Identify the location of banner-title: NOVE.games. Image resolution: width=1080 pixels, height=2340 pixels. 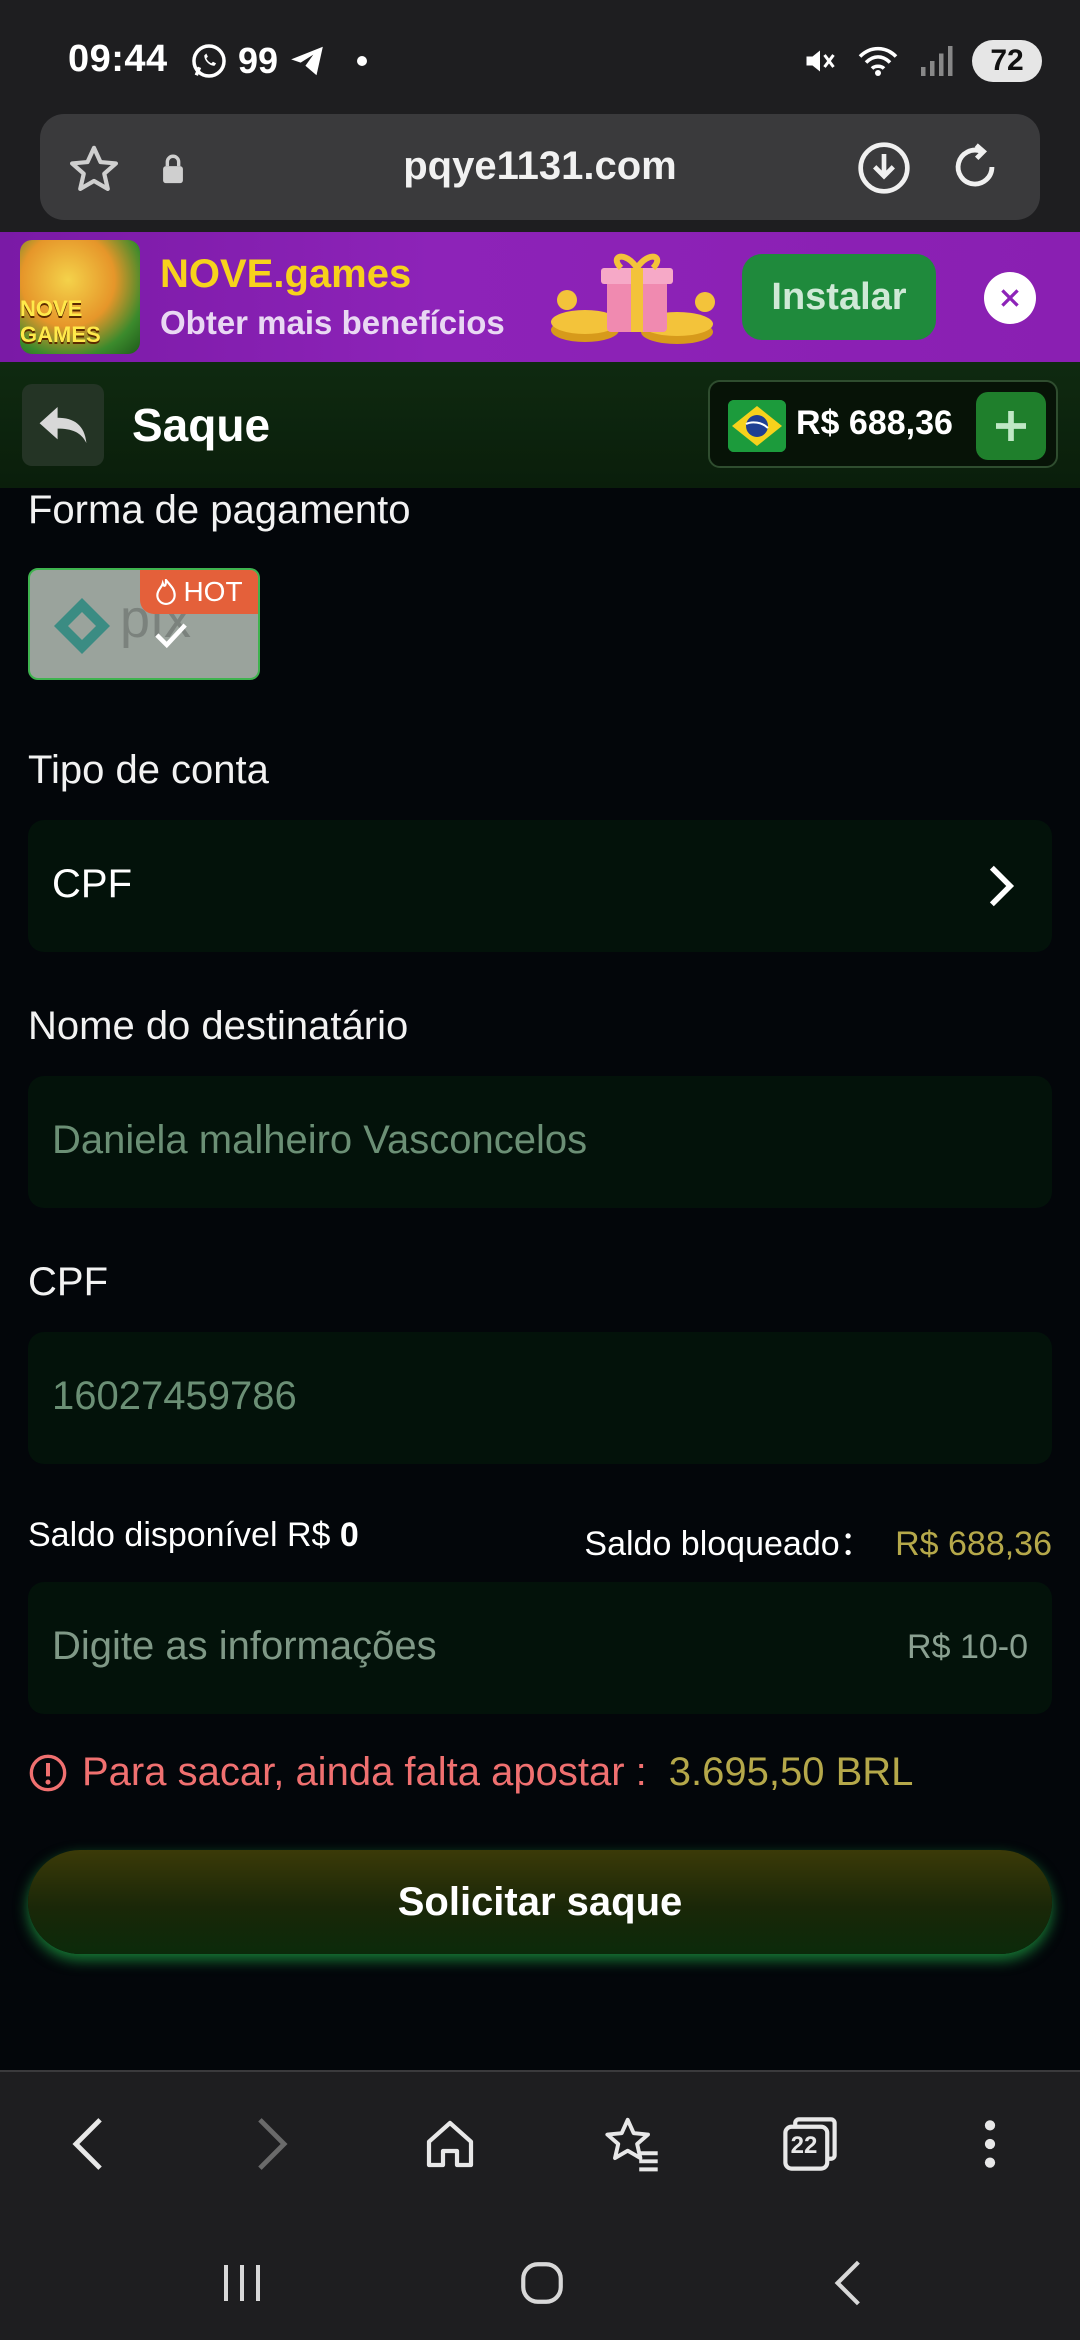
(286, 274).